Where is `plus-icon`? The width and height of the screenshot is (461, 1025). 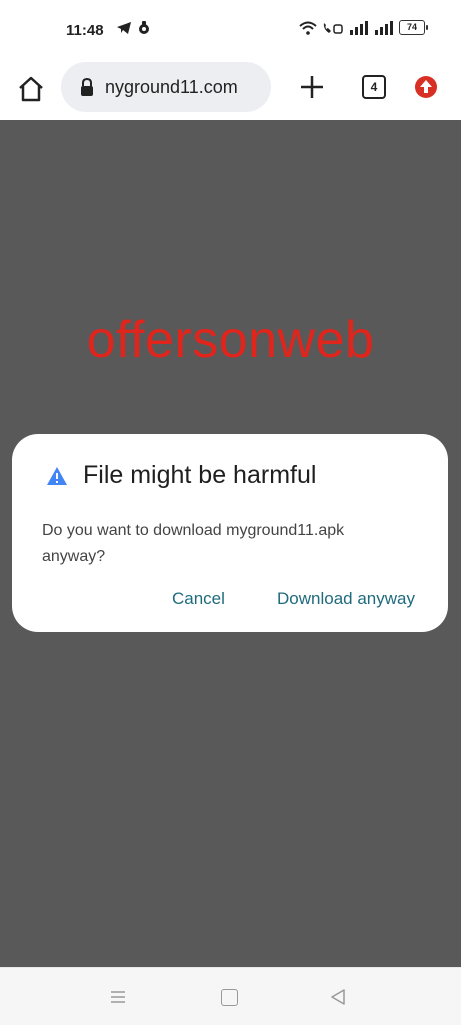
plus-icon is located at coordinates (312, 87).